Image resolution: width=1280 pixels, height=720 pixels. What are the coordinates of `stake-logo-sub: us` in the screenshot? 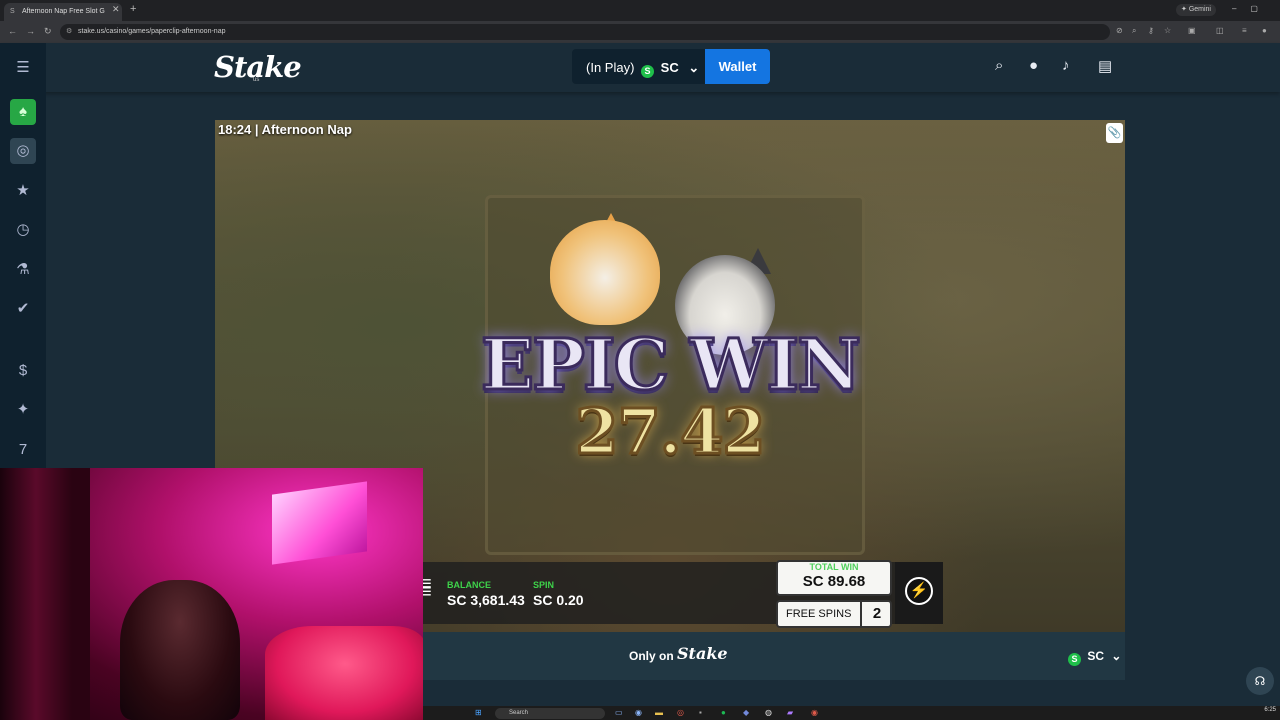 It's located at (256, 80).